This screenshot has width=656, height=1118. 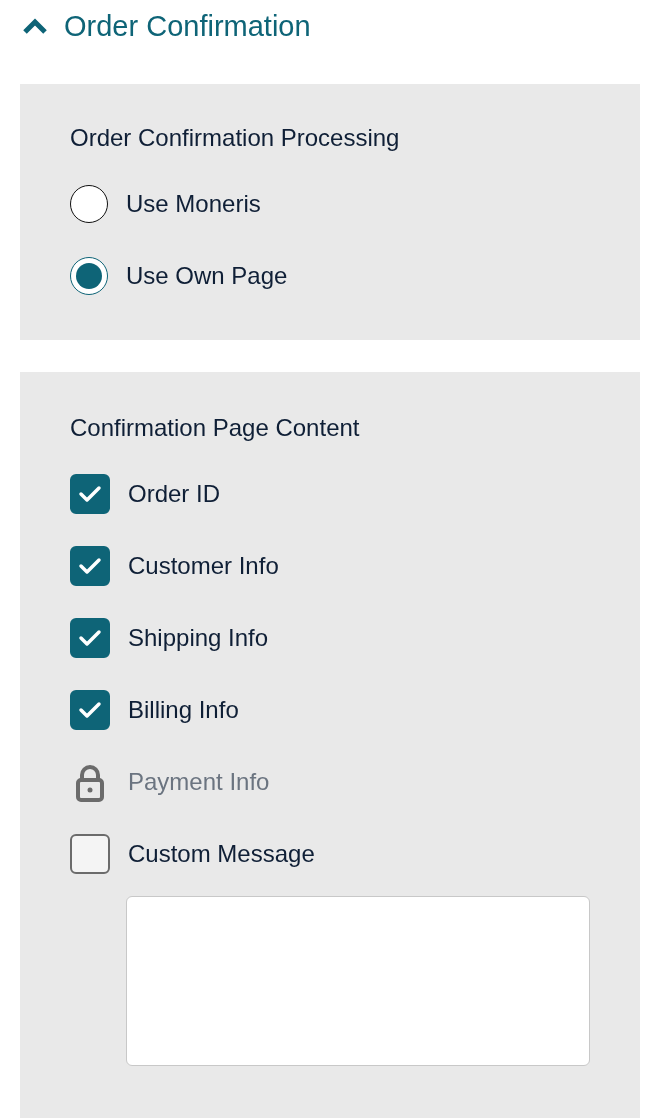 I want to click on panel-title: Confirmation Page Content, so click(x=215, y=428).